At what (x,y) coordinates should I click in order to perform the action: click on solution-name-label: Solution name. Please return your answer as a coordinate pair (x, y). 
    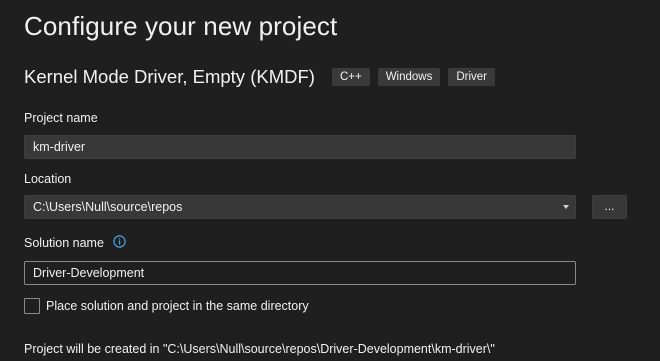
    Looking at the image, I should click on (64, 243).